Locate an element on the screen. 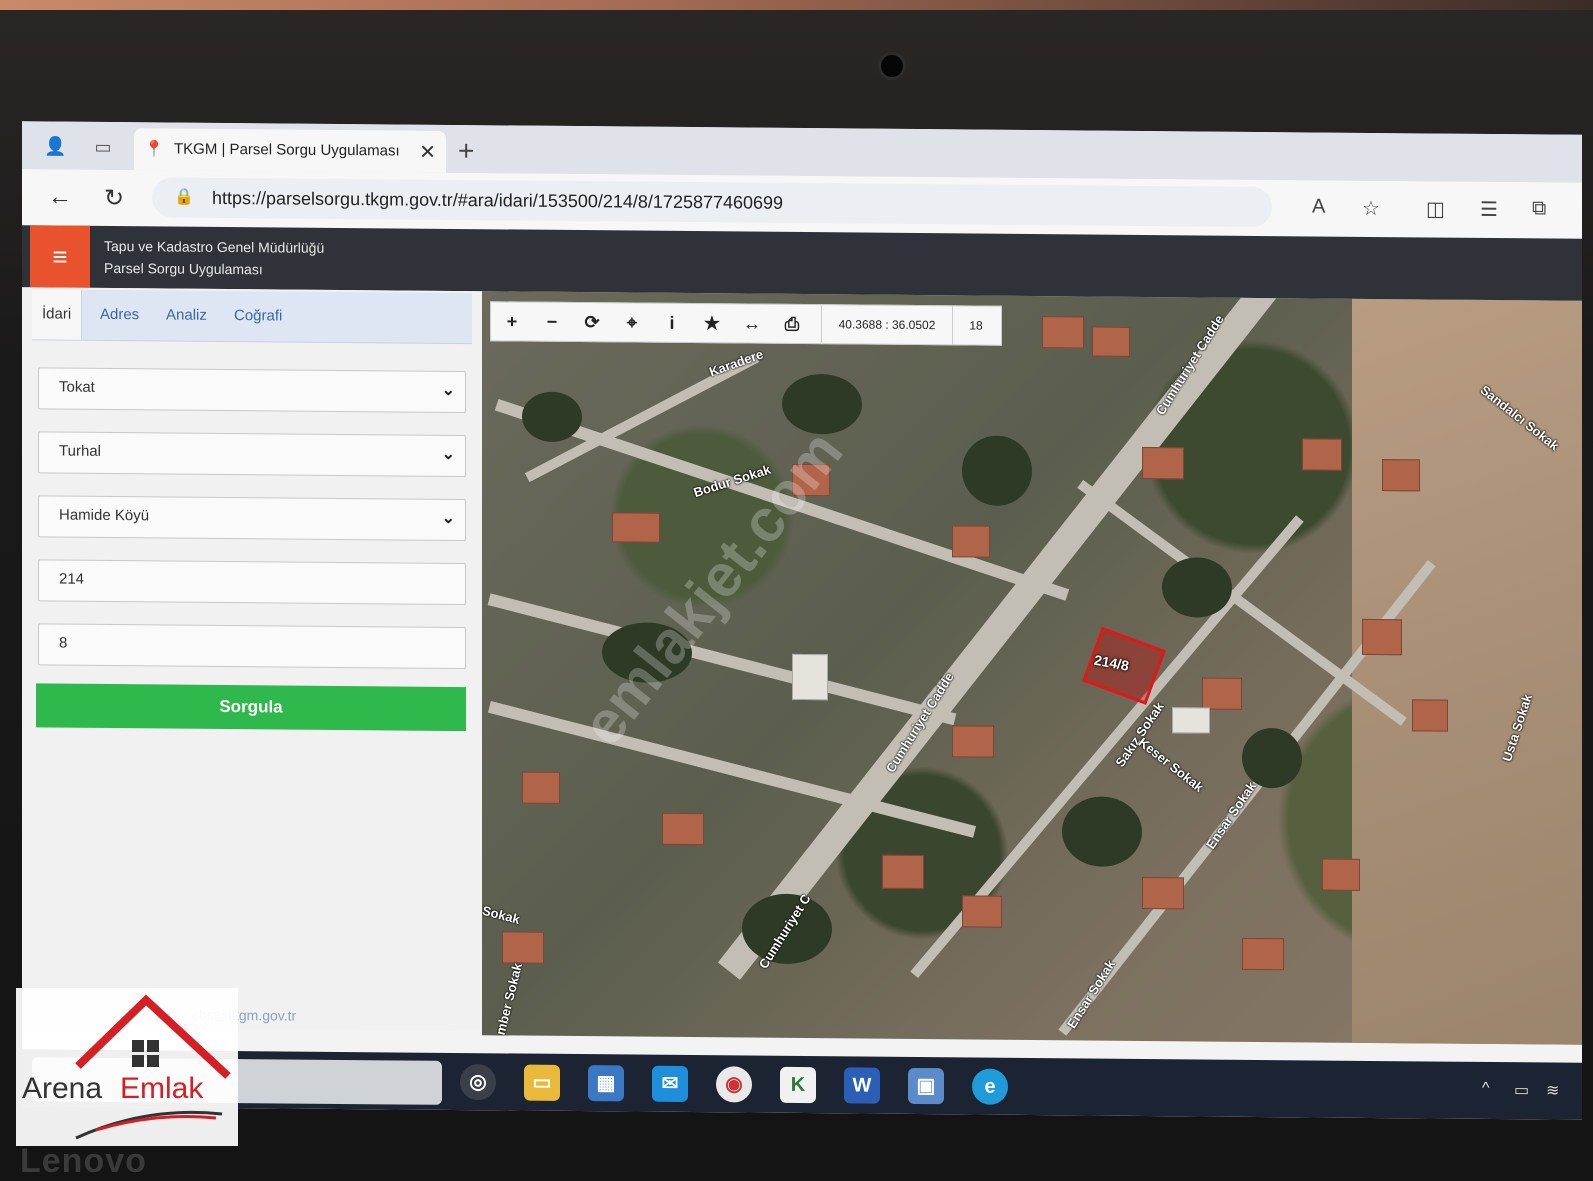 The height and width of the screenshot is (1181, 1593). favorites-icon: ☰ is located at coordinates (1489, 209).